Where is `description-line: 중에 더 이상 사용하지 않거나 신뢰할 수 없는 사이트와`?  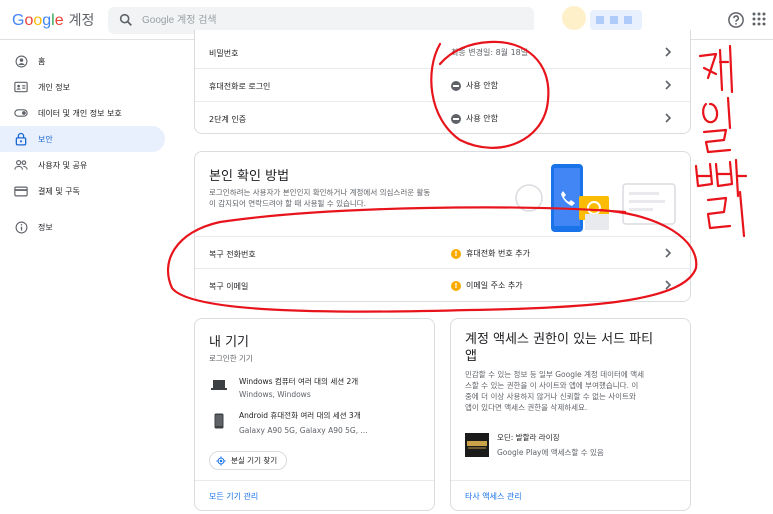 description-line: 중에 더 이상 사용하지 않거나 신뢰할 수 없는 사이트와 is located at coordinates (550, 396).